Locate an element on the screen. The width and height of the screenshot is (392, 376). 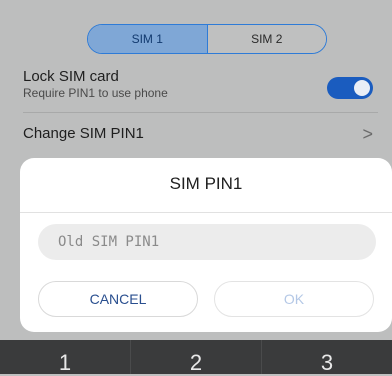
lock-sim-title: Lock SIM card is located at coordinates (71, 76).